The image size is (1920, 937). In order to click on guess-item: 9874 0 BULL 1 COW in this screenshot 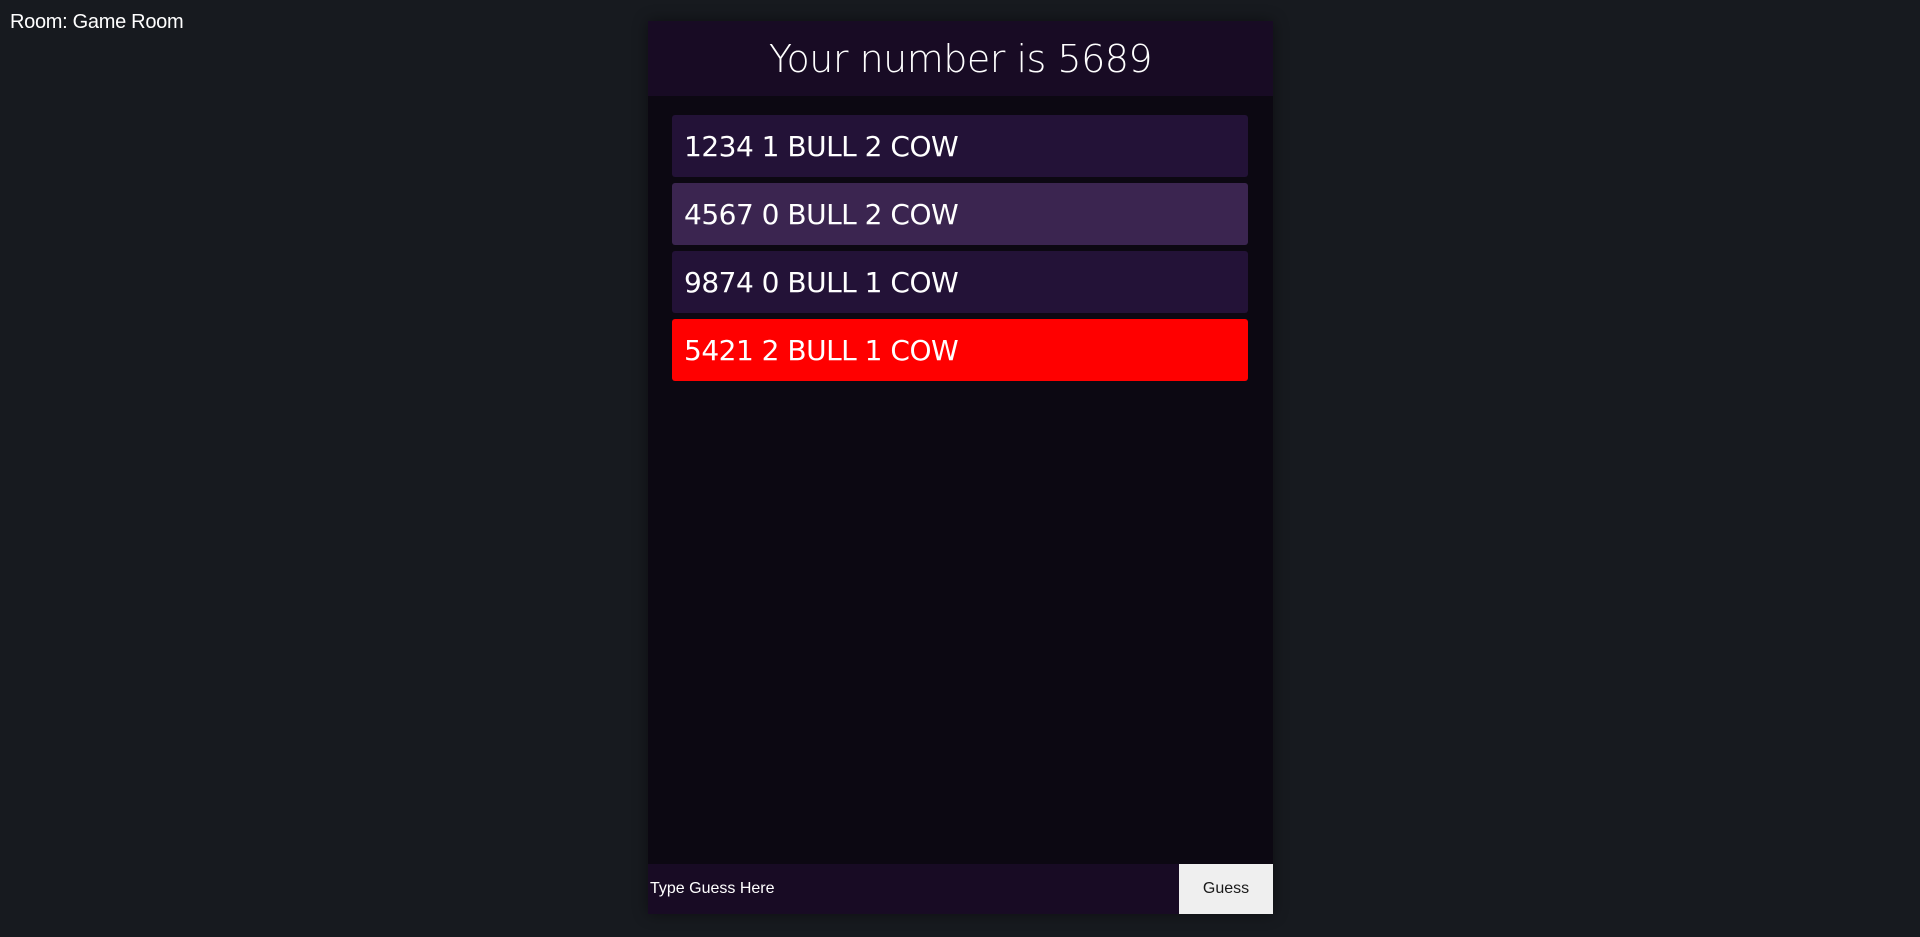, I will do `click(960, 282)`.